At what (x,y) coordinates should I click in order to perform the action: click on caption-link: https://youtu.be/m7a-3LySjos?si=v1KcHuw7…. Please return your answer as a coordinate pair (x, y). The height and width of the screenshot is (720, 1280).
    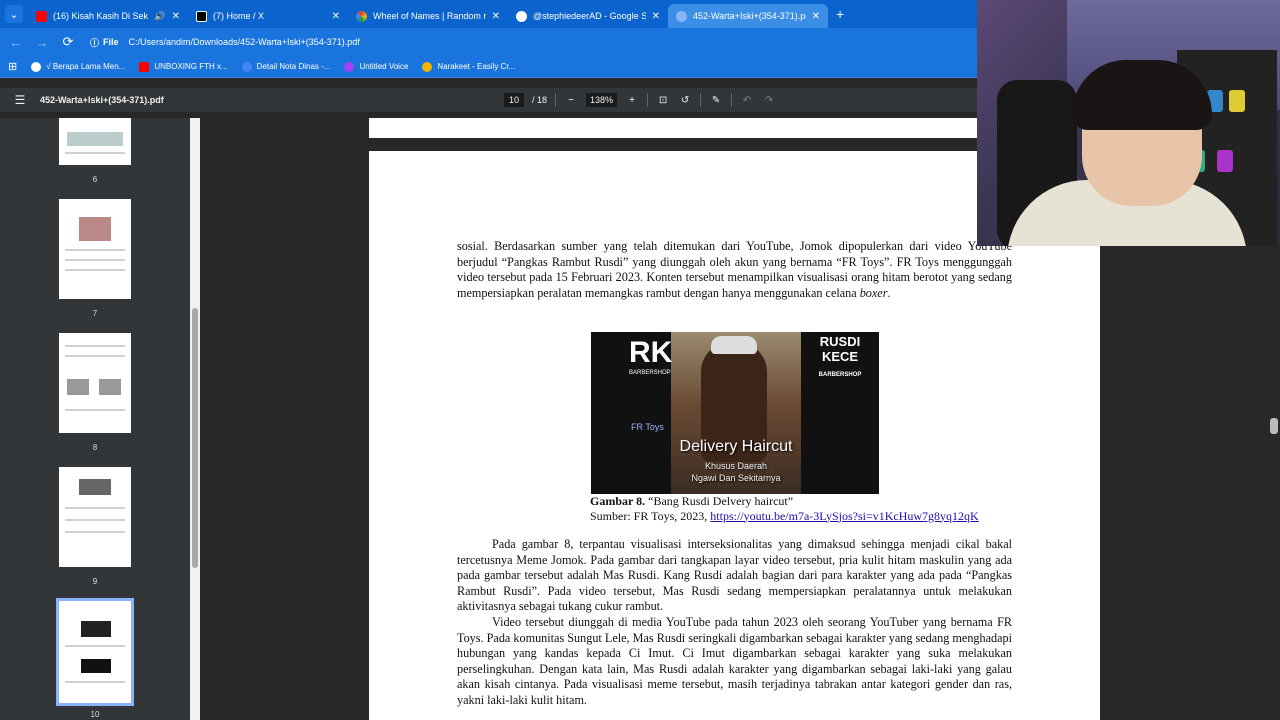
    Looking at the image, I should click on (844, 516).